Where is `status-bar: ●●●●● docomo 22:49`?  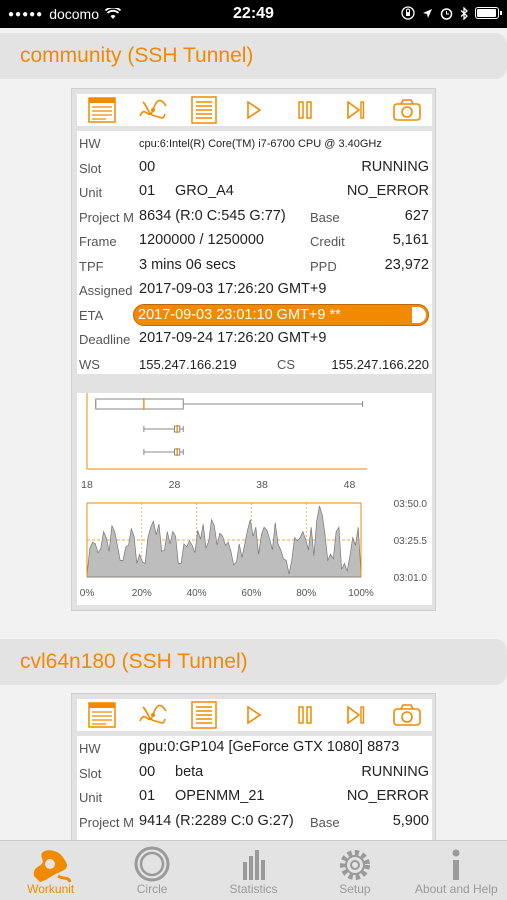 status-bar: ●●●●● docomo 22:49 is located at coordinates (253, 14).